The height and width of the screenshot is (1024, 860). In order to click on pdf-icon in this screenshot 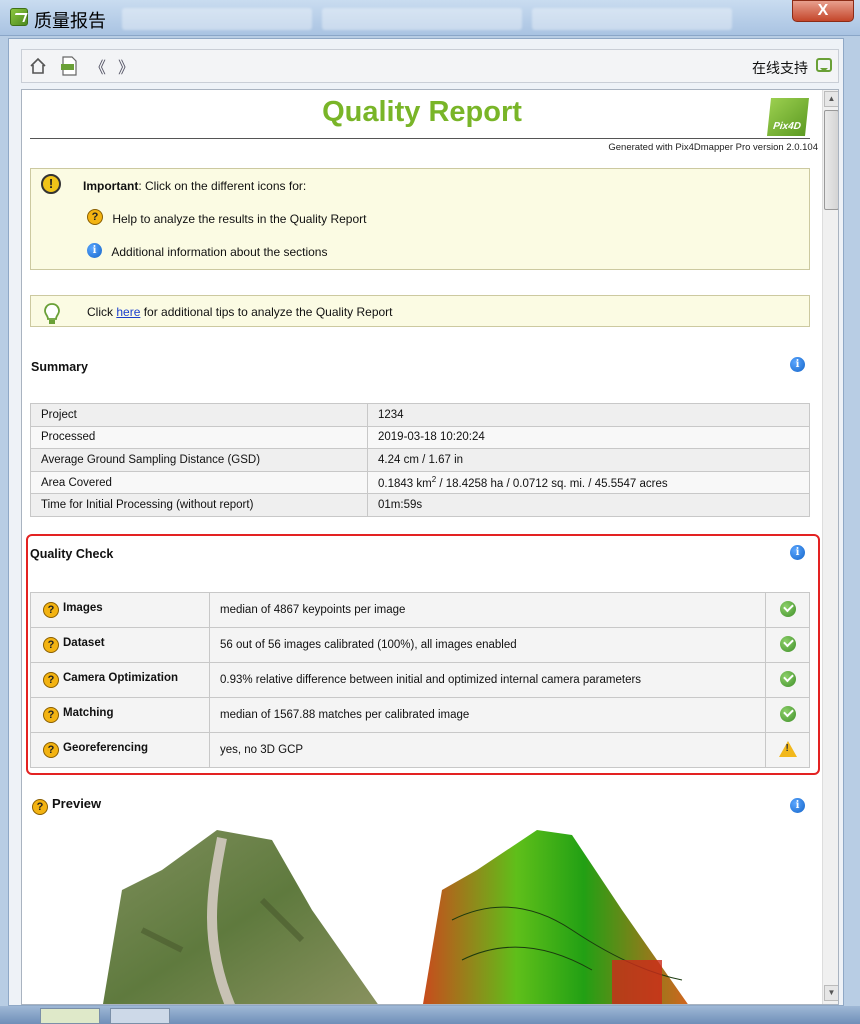, I will do `click(69, 66)`.